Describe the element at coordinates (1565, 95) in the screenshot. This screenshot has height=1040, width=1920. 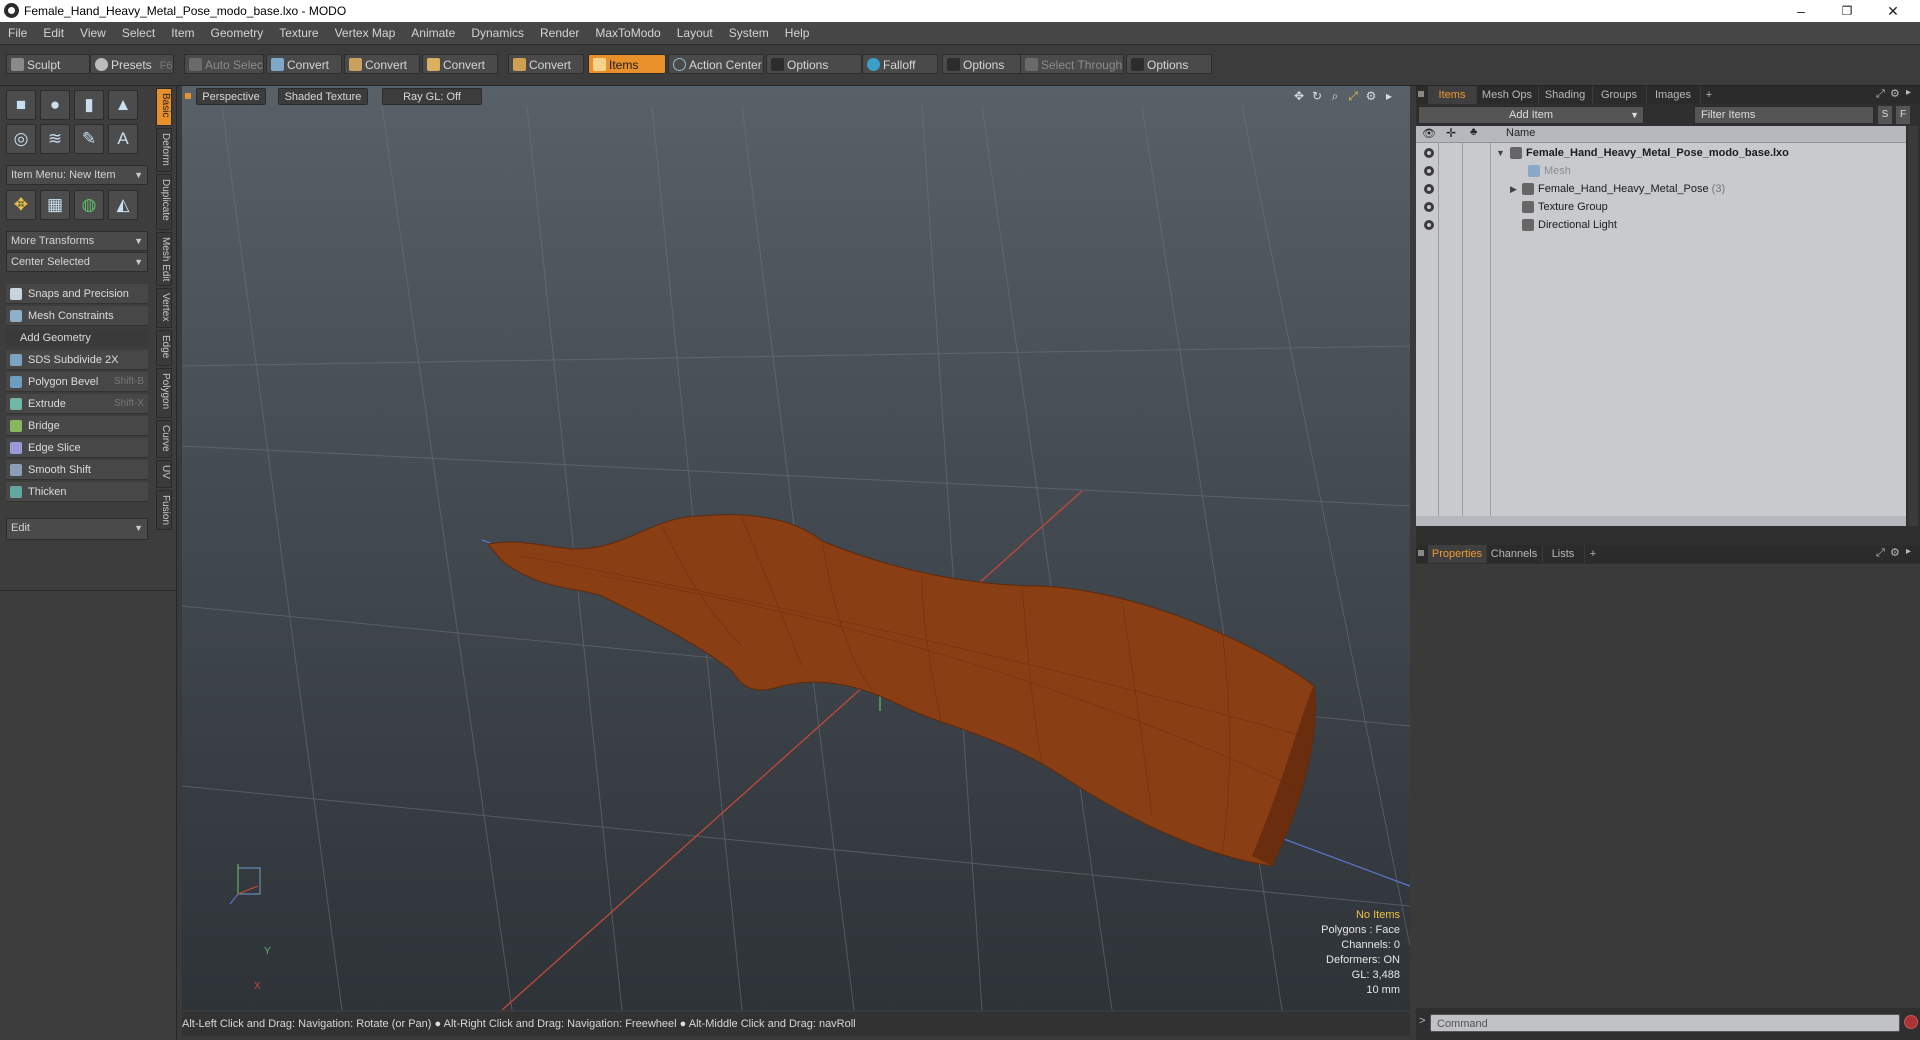
I see `tab-shading: Shading` at that location.